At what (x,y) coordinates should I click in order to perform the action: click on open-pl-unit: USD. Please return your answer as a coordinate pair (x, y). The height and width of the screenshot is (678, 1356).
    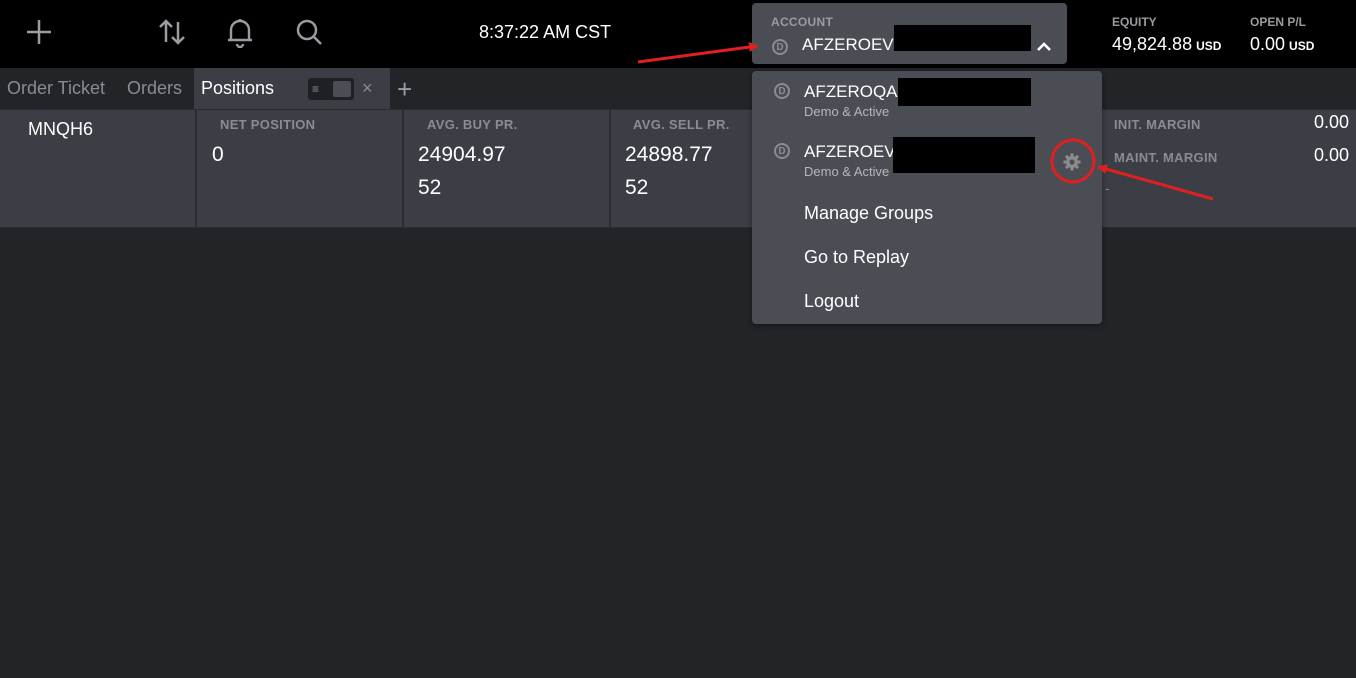
    Looking at the image, I should click on (1302, 46).